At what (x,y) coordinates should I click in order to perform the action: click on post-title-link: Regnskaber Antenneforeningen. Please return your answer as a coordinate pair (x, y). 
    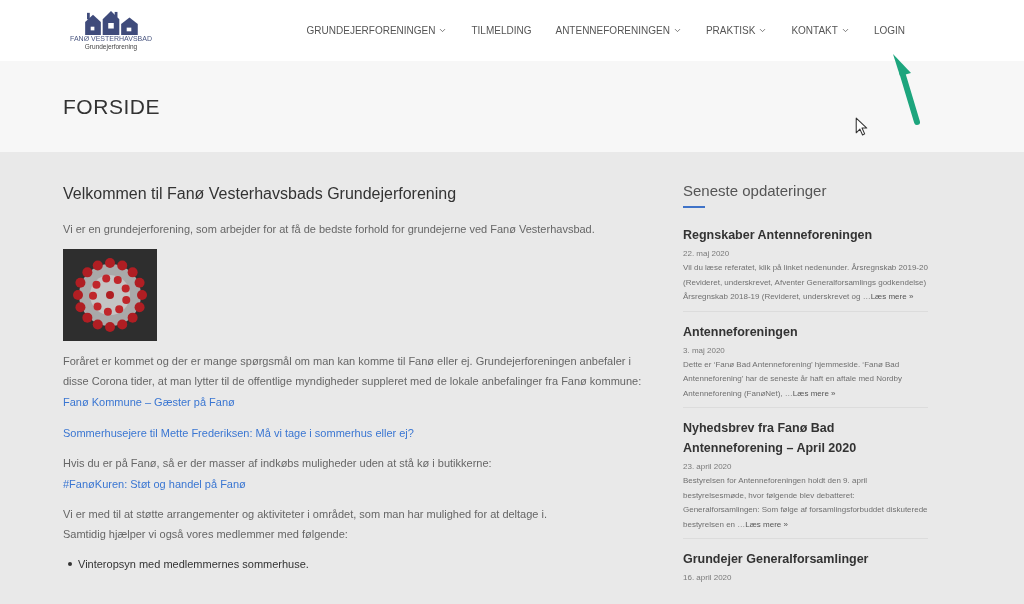
    Looking at the image, I should click on (805, 235).